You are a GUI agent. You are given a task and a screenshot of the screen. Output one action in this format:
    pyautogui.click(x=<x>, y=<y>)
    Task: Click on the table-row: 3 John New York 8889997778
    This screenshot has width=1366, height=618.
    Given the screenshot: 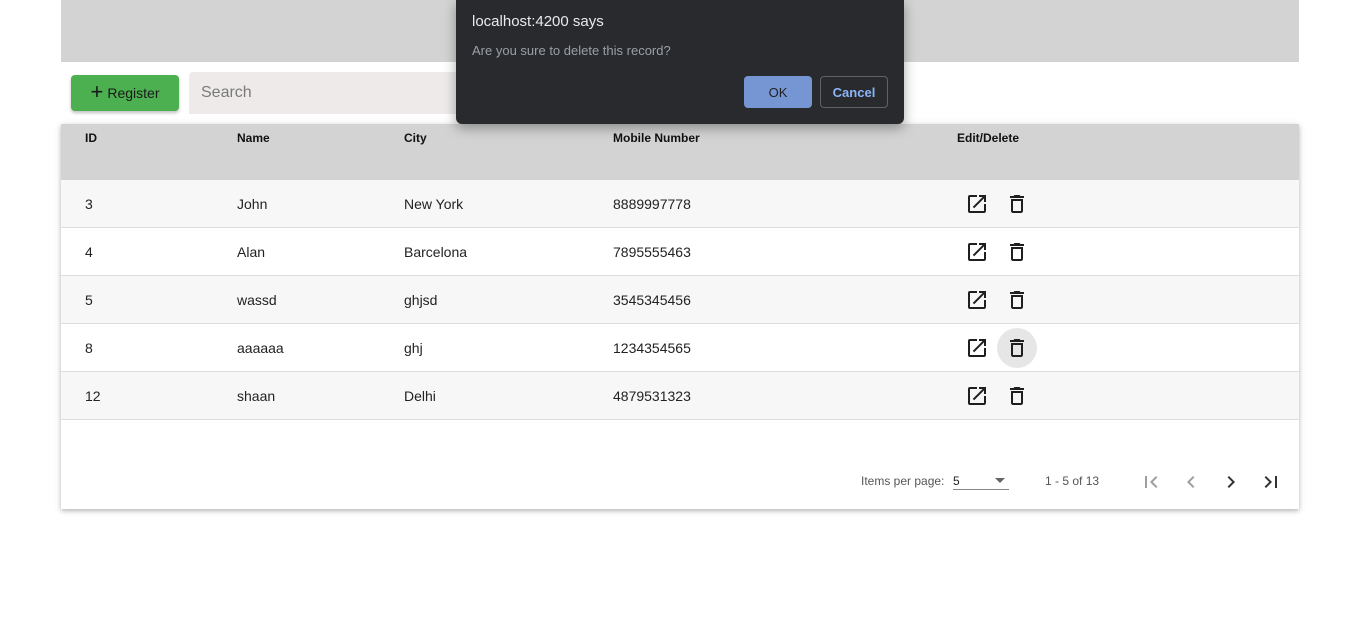 What is the action you would take?
    pyautogui.click(x=680, y=204)
    